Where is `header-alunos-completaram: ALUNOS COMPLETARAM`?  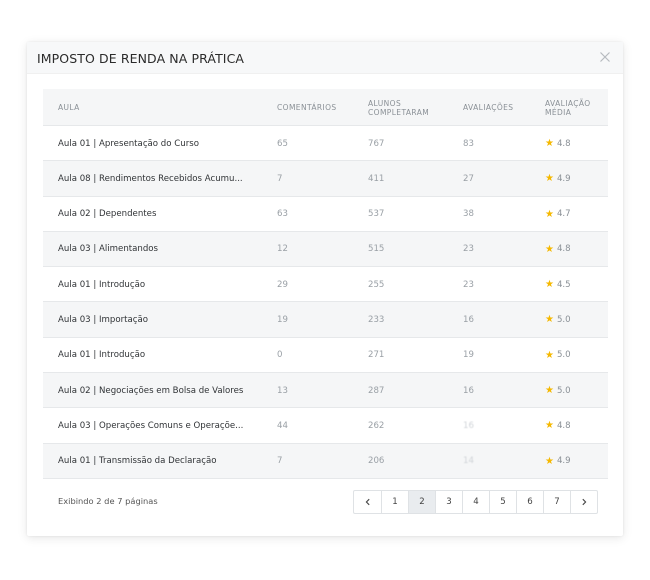 header-alunos-completaram: ALUNOS COMPLETARAM is located at coordinates (403, 107).